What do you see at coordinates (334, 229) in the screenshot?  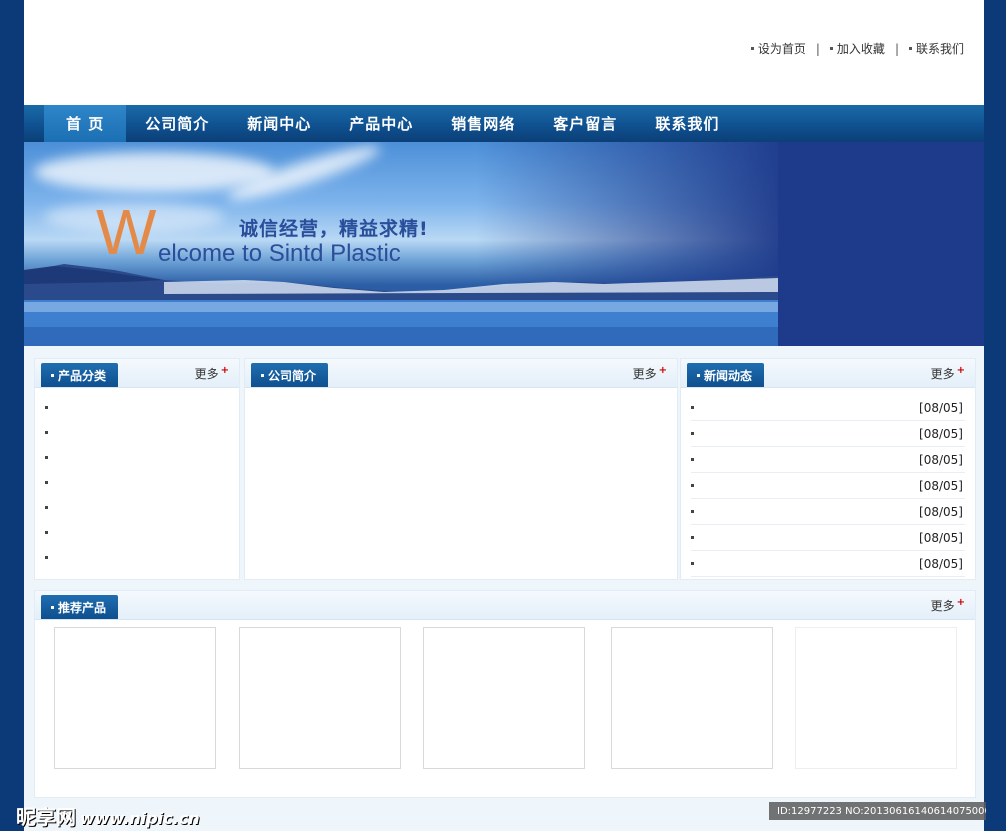 I see `banner-slogan: 诚信经营，精益求精!` at bounding box center [334, 229].